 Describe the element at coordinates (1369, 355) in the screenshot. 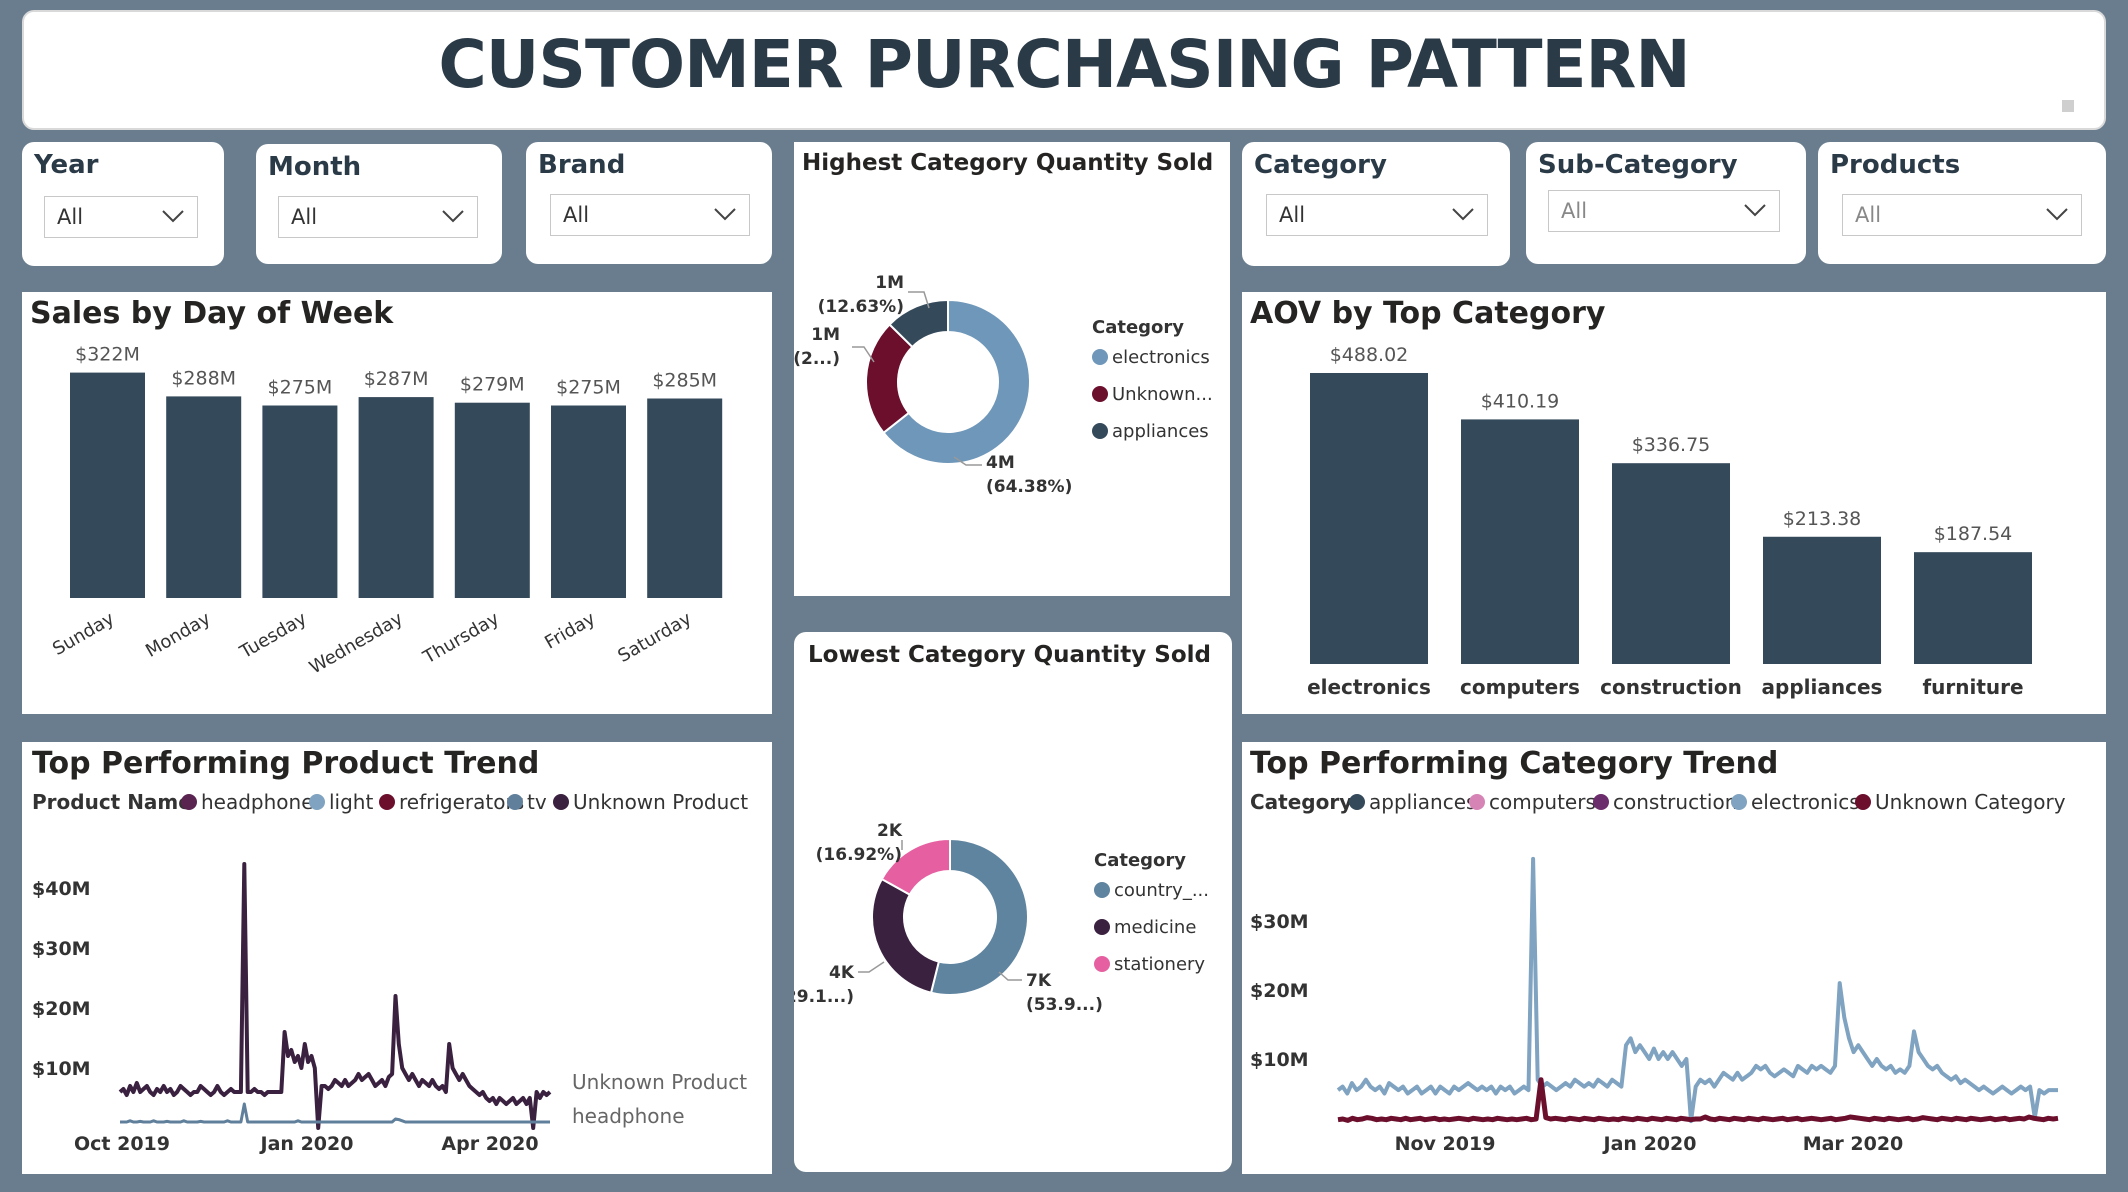

I see `data-label: $488.02` at that location.